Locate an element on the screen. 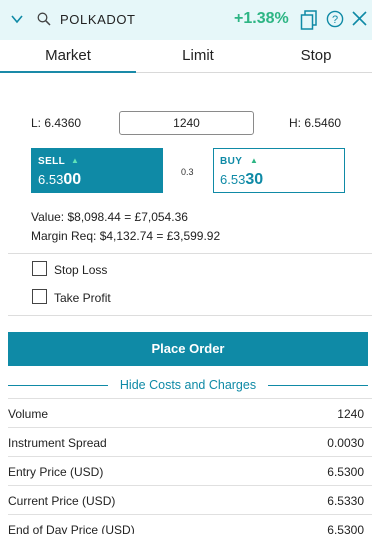 This screenshot has width=372, height=534. order-type-tabs: Market Limit Stop is located at coordinates (186, 56).